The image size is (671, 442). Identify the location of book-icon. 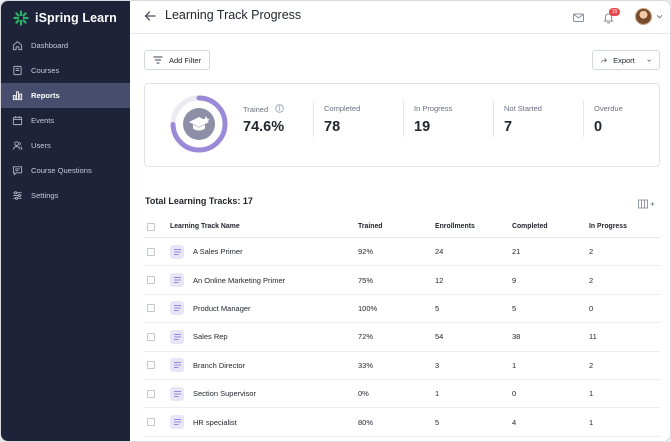
(17, 70).